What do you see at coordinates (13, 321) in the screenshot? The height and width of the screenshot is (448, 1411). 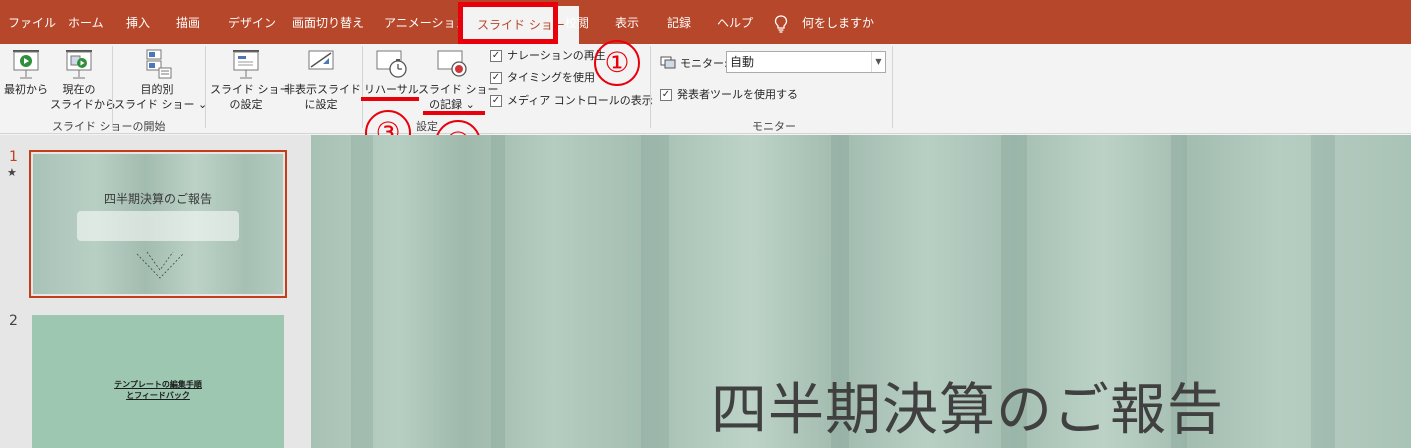 I see `slide-number-2: 2` at bounding box center [13, 321].